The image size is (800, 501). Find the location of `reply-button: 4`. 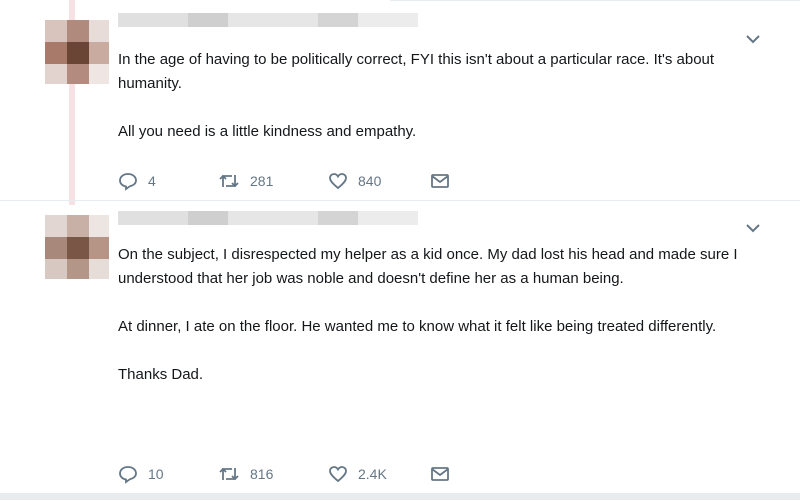

reply-button: 4 is located at coordinates (137, 181).